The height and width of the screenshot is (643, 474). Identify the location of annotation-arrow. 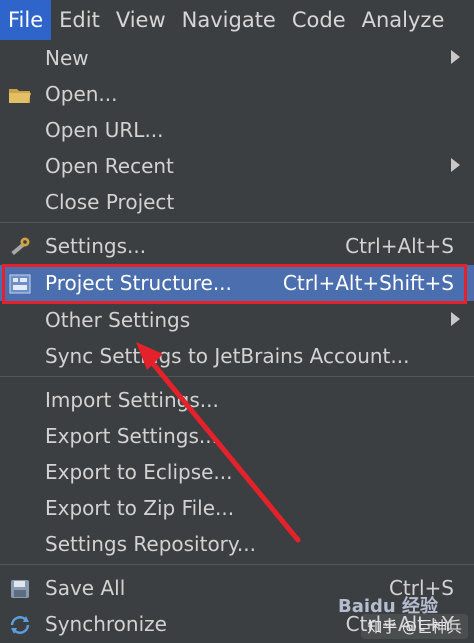
(218, 442).